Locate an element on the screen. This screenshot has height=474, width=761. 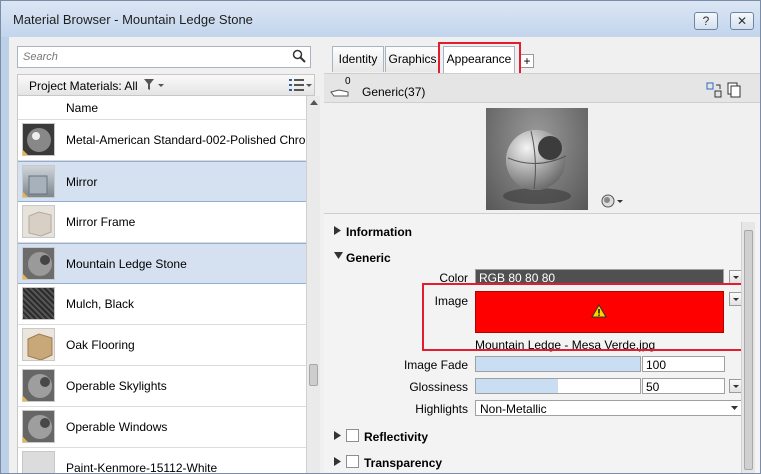
list-view-icon is located at coordinates (300, 85).